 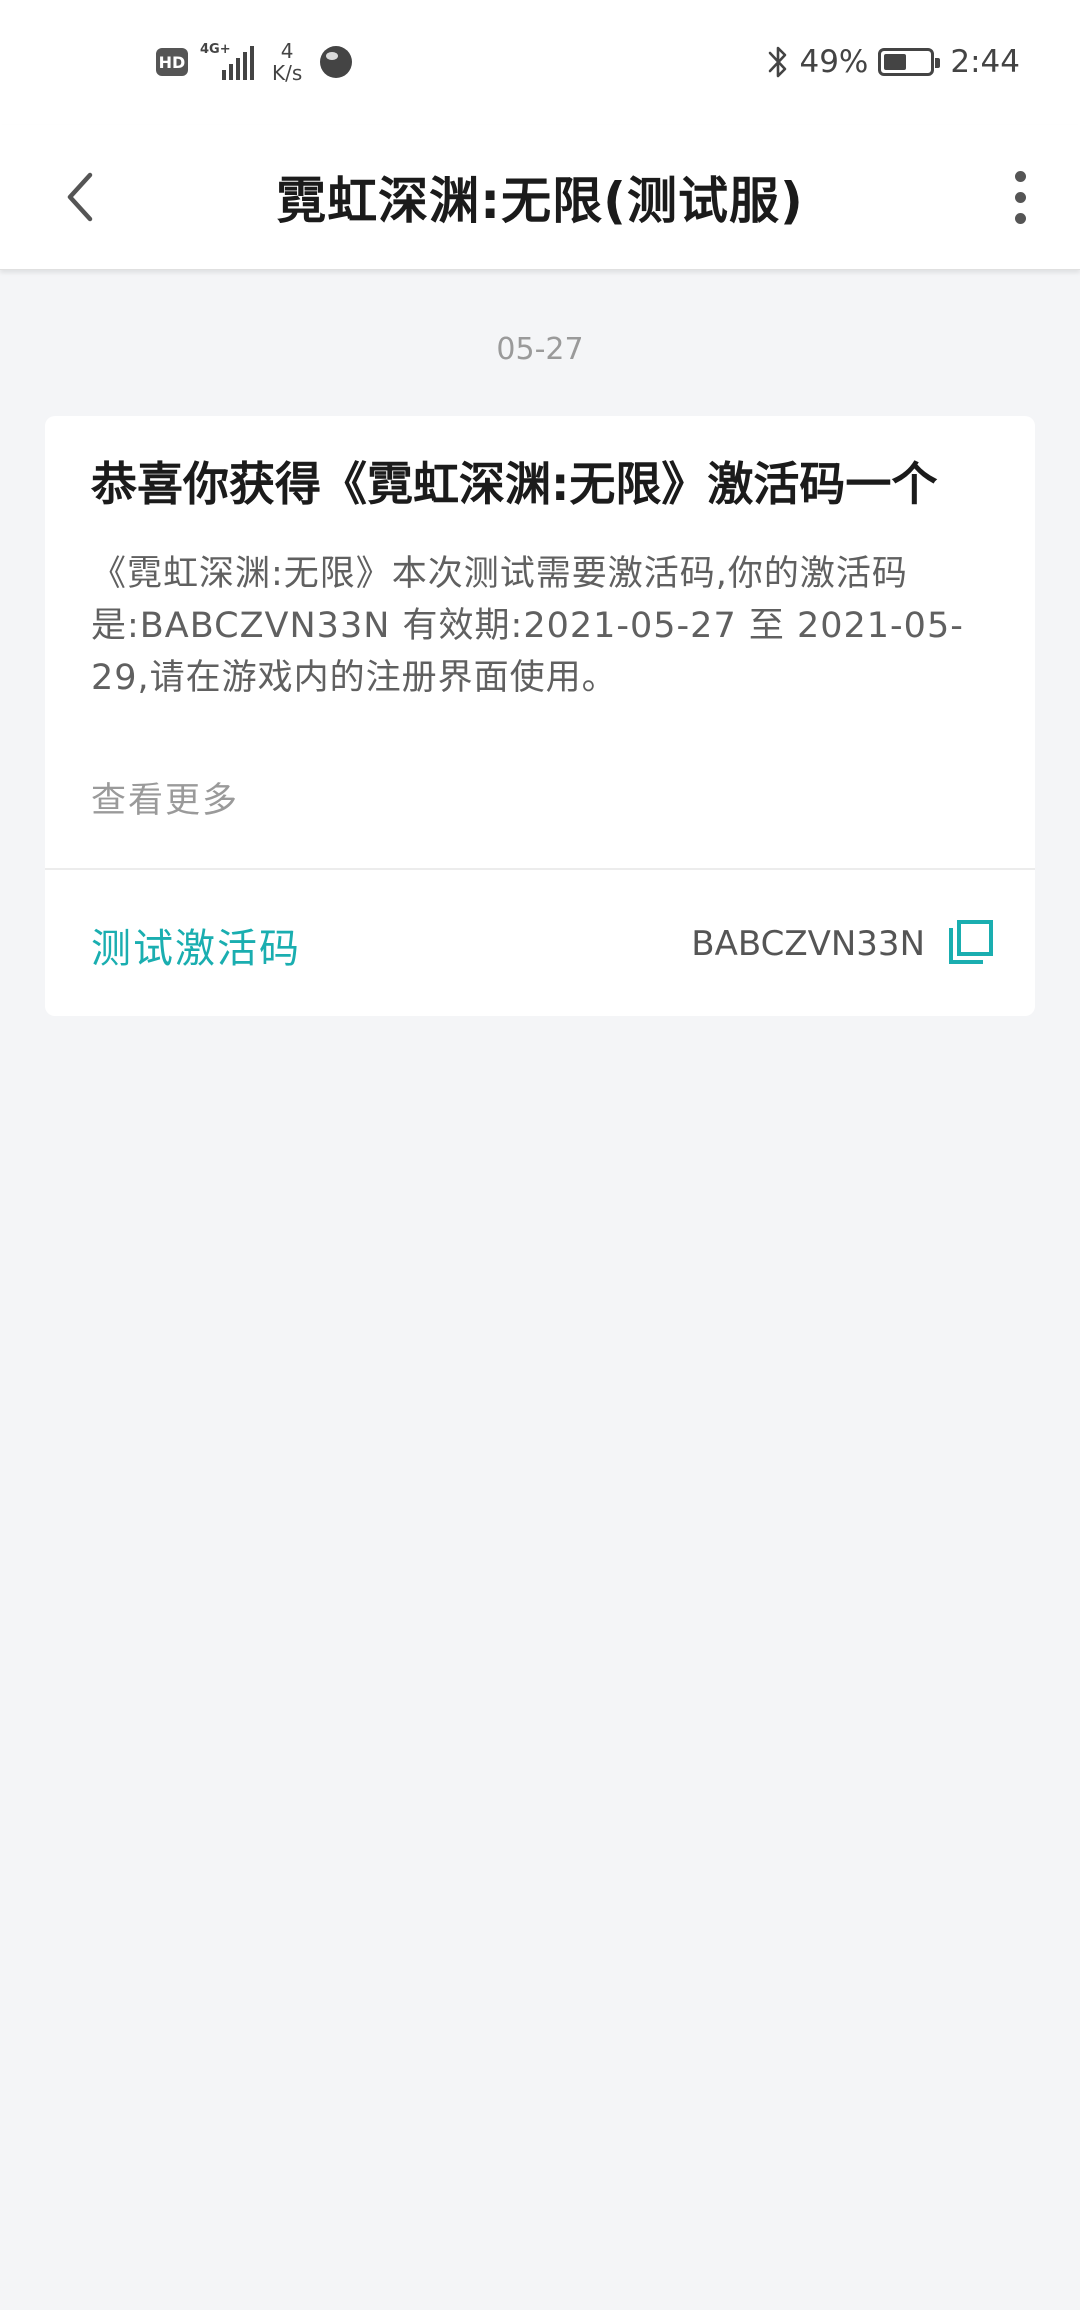 I want to click on status-bar-right: 49% 2:44, so click(x=893, y=62).